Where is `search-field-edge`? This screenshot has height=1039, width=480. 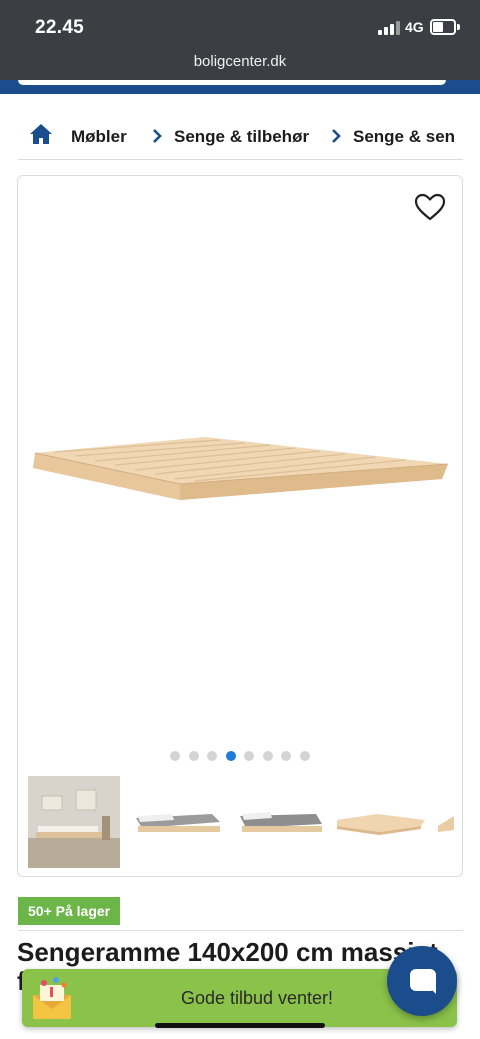 search-field-edge is located at coordinates (232, 82).